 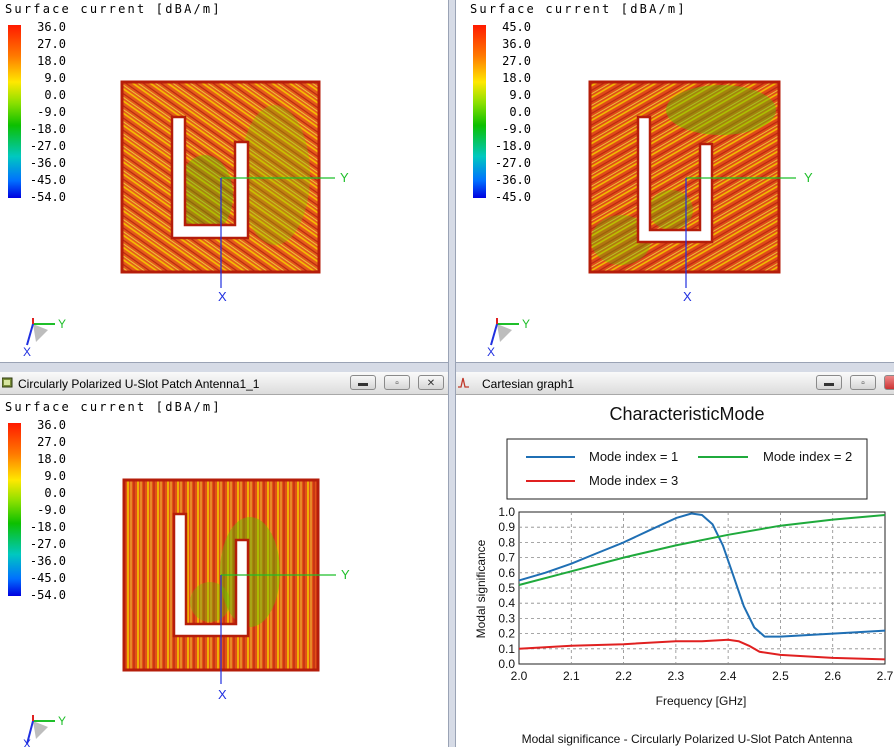 What do you see at coordinates (832, 676) in the screenshot?
I see `x-tick-label: 2.6` at bounding box center [832, 676].